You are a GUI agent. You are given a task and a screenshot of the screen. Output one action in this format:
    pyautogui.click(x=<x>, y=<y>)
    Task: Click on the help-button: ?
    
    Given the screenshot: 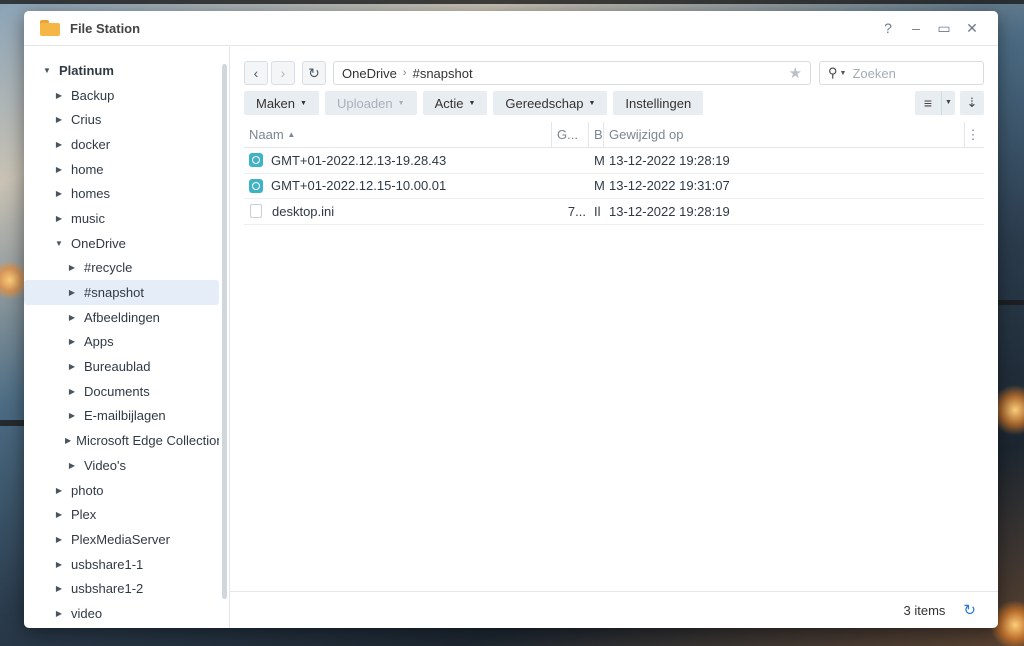 What is the action you would take?
    pyautogui.click(x=888, y=28)
    